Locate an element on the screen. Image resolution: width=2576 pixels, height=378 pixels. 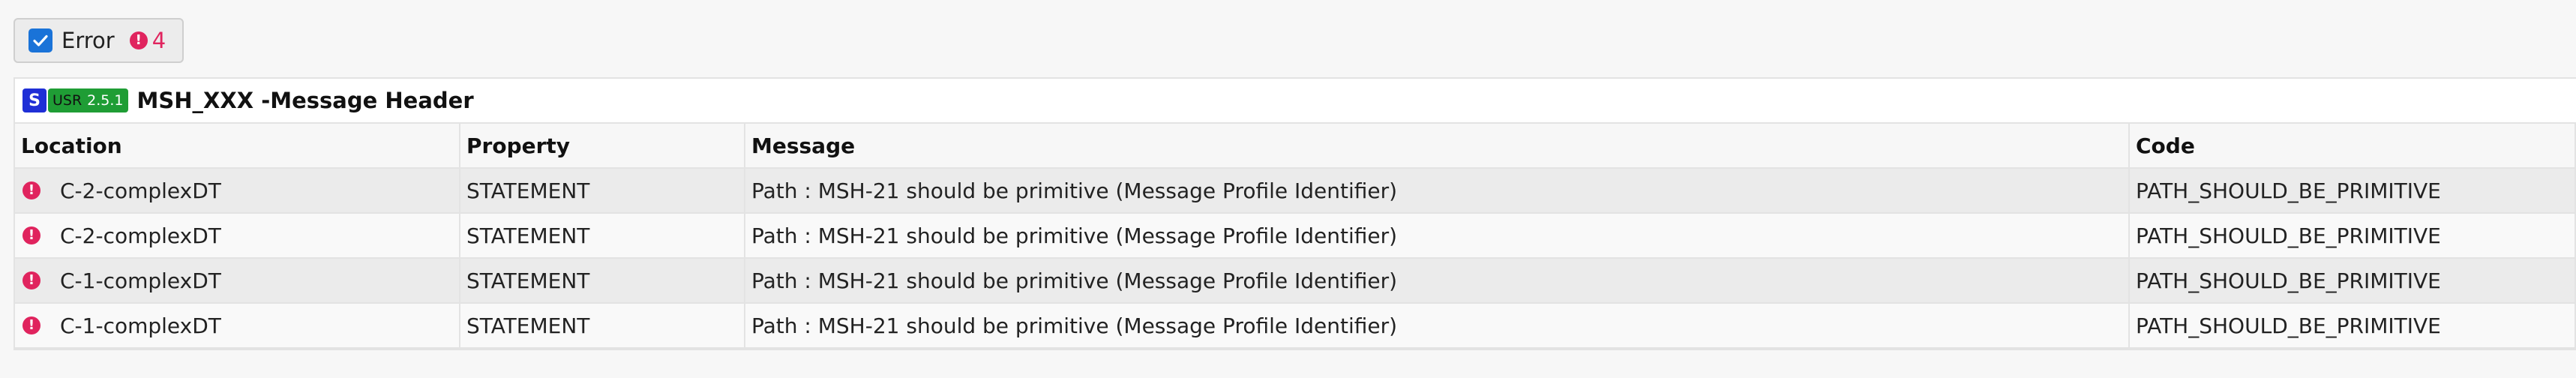
panel-title: MSH_XXX -Message Header is located at coordinates (305, 100).